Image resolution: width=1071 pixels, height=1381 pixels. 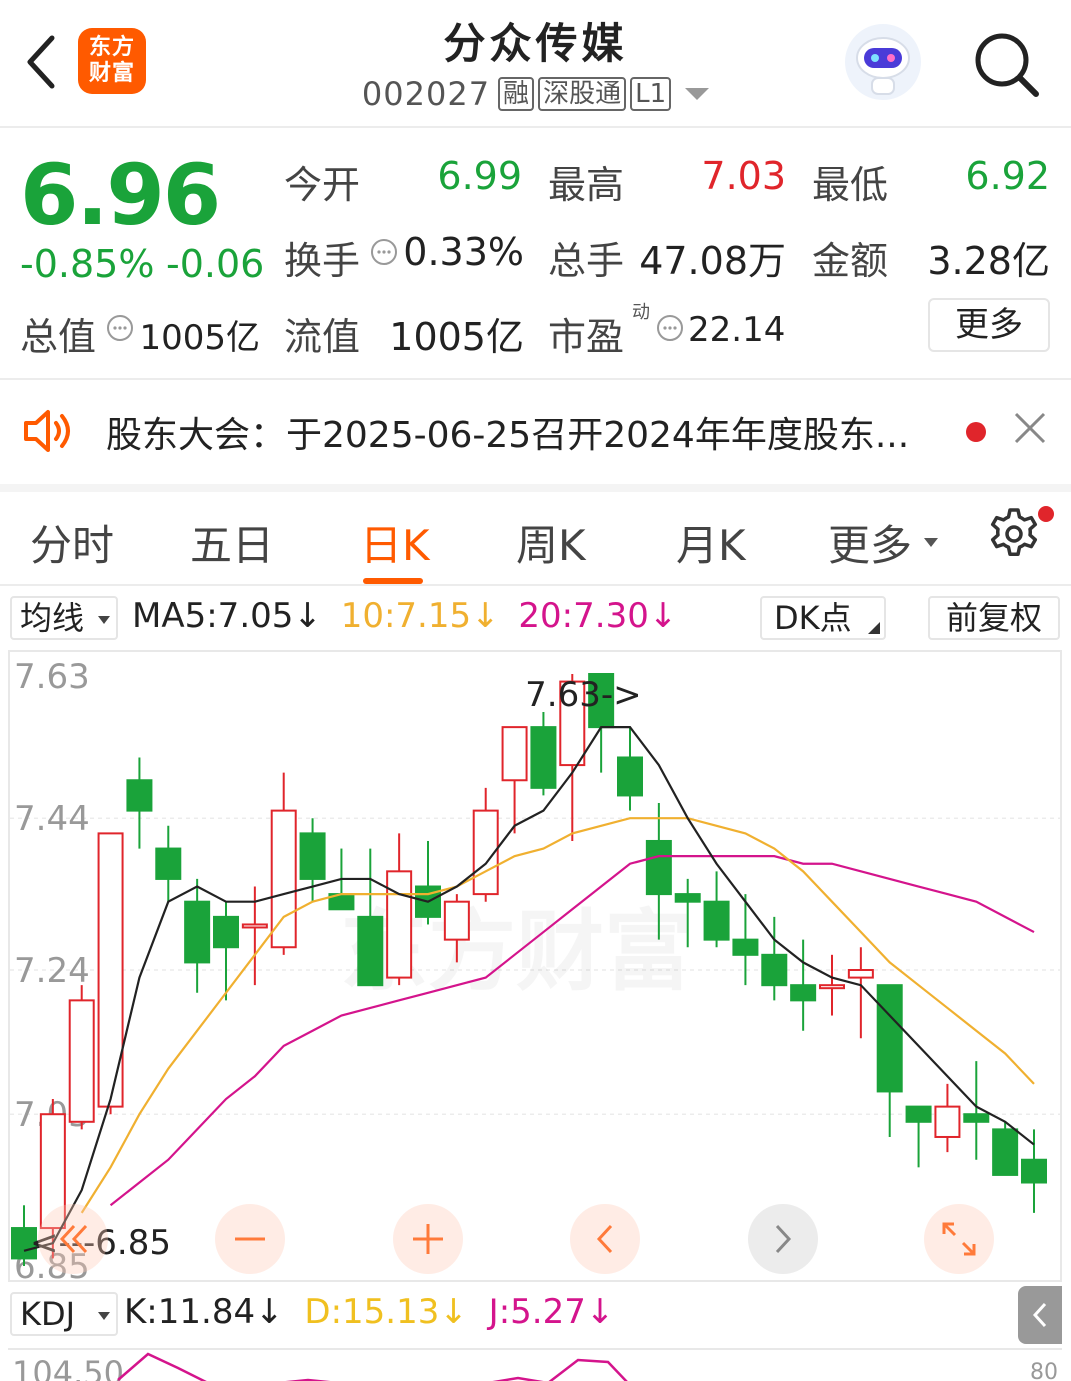 I want to click on volume-label: 总手, so click(x=586, y=261).